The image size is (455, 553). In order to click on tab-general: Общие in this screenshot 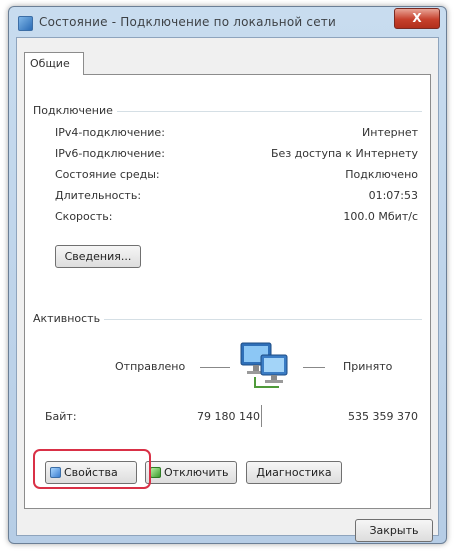, I will do `click(54, 63)`.